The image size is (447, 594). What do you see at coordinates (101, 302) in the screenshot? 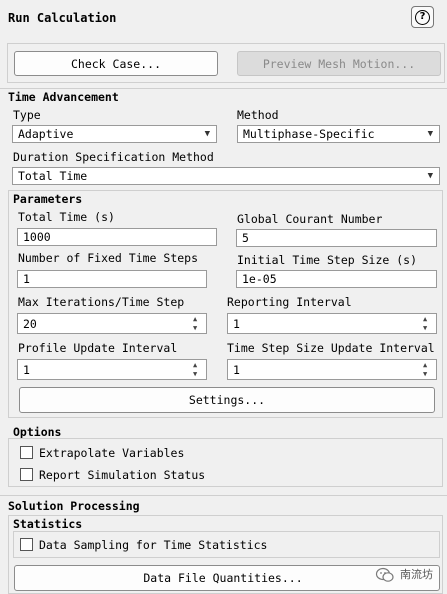
I see `max-iterations-label: Max Iterations/Time Step` at bounding box center [101, 302].